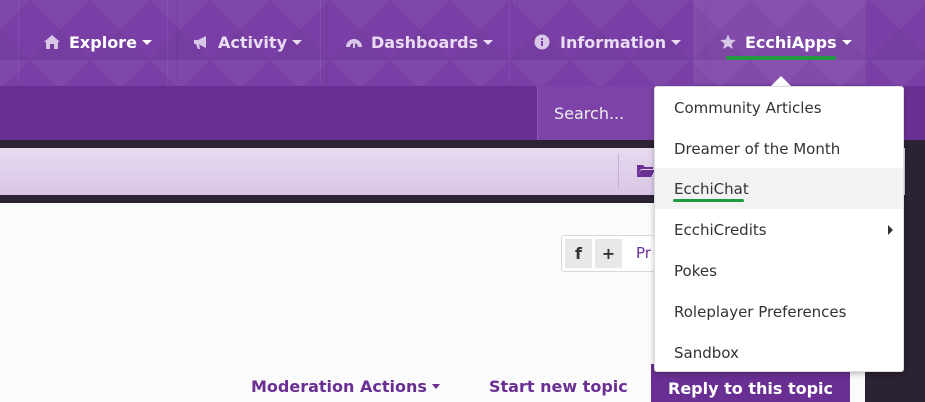 Image resolution: width=925 pixels, height=402 pixels. Describe the element at coordinates (543, 42) in the screenshot. I see `info-icon` at that location.